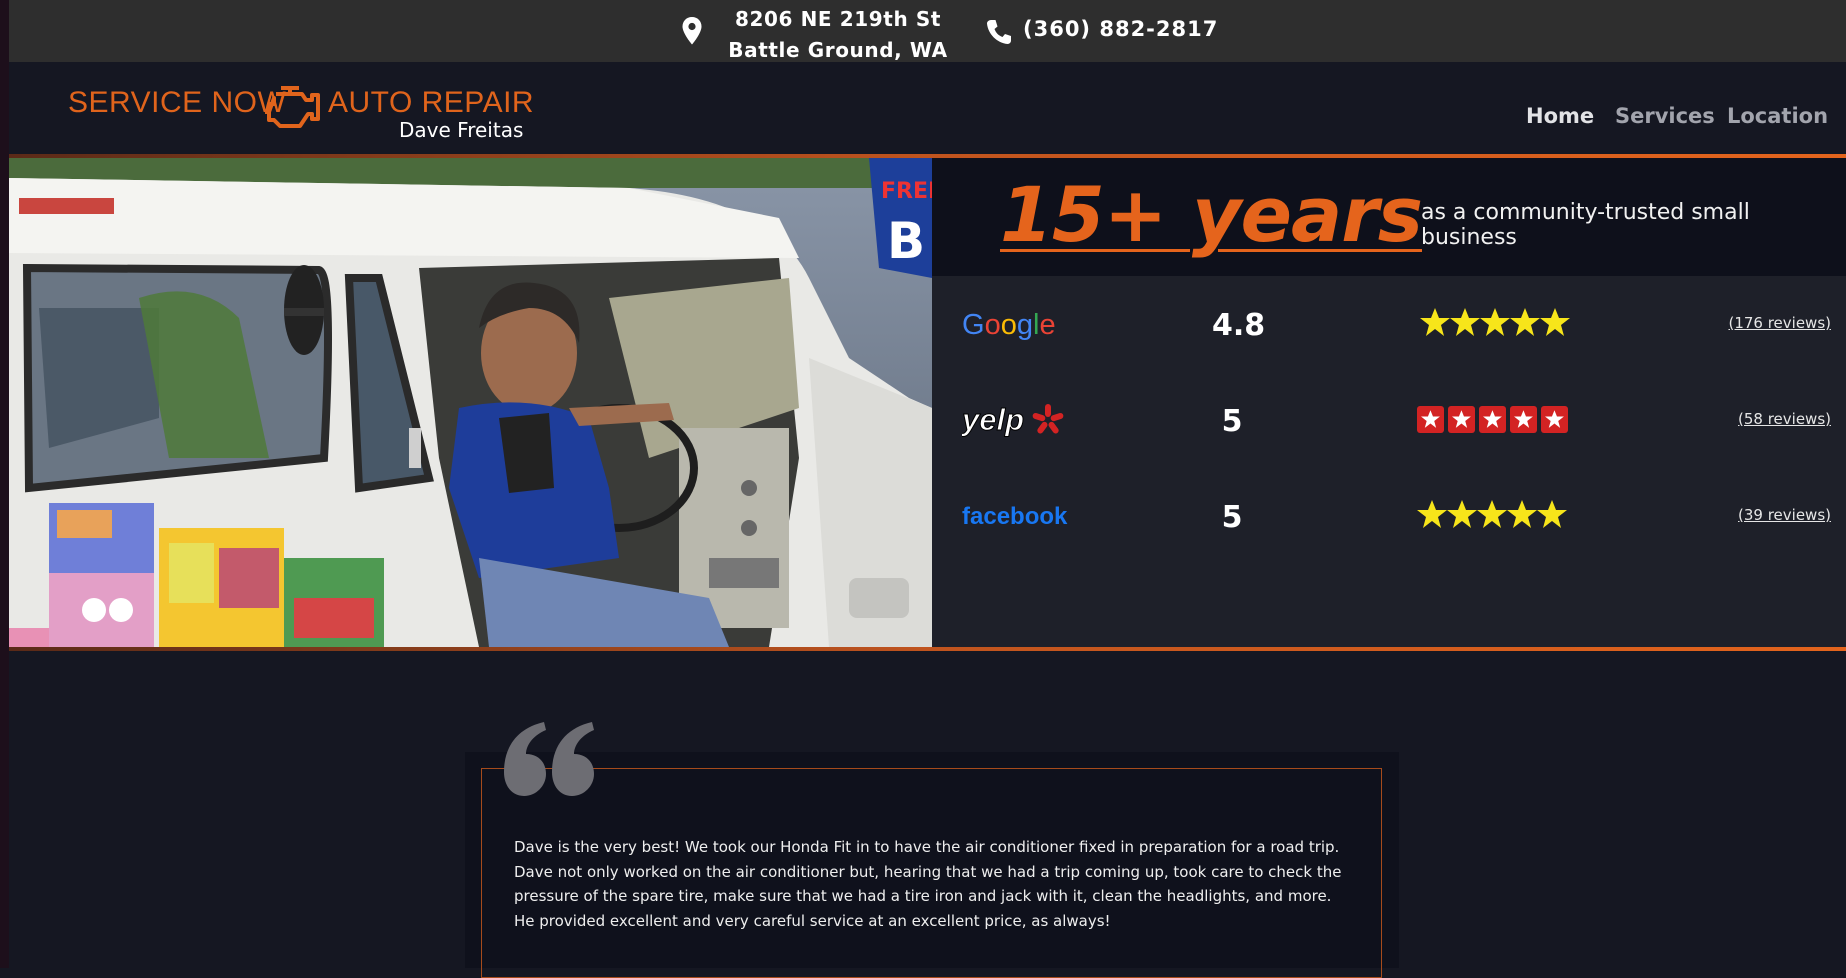 The height and width of the screenshot is (978, 1846). I want to click on google-stars, so click(1495, 322).